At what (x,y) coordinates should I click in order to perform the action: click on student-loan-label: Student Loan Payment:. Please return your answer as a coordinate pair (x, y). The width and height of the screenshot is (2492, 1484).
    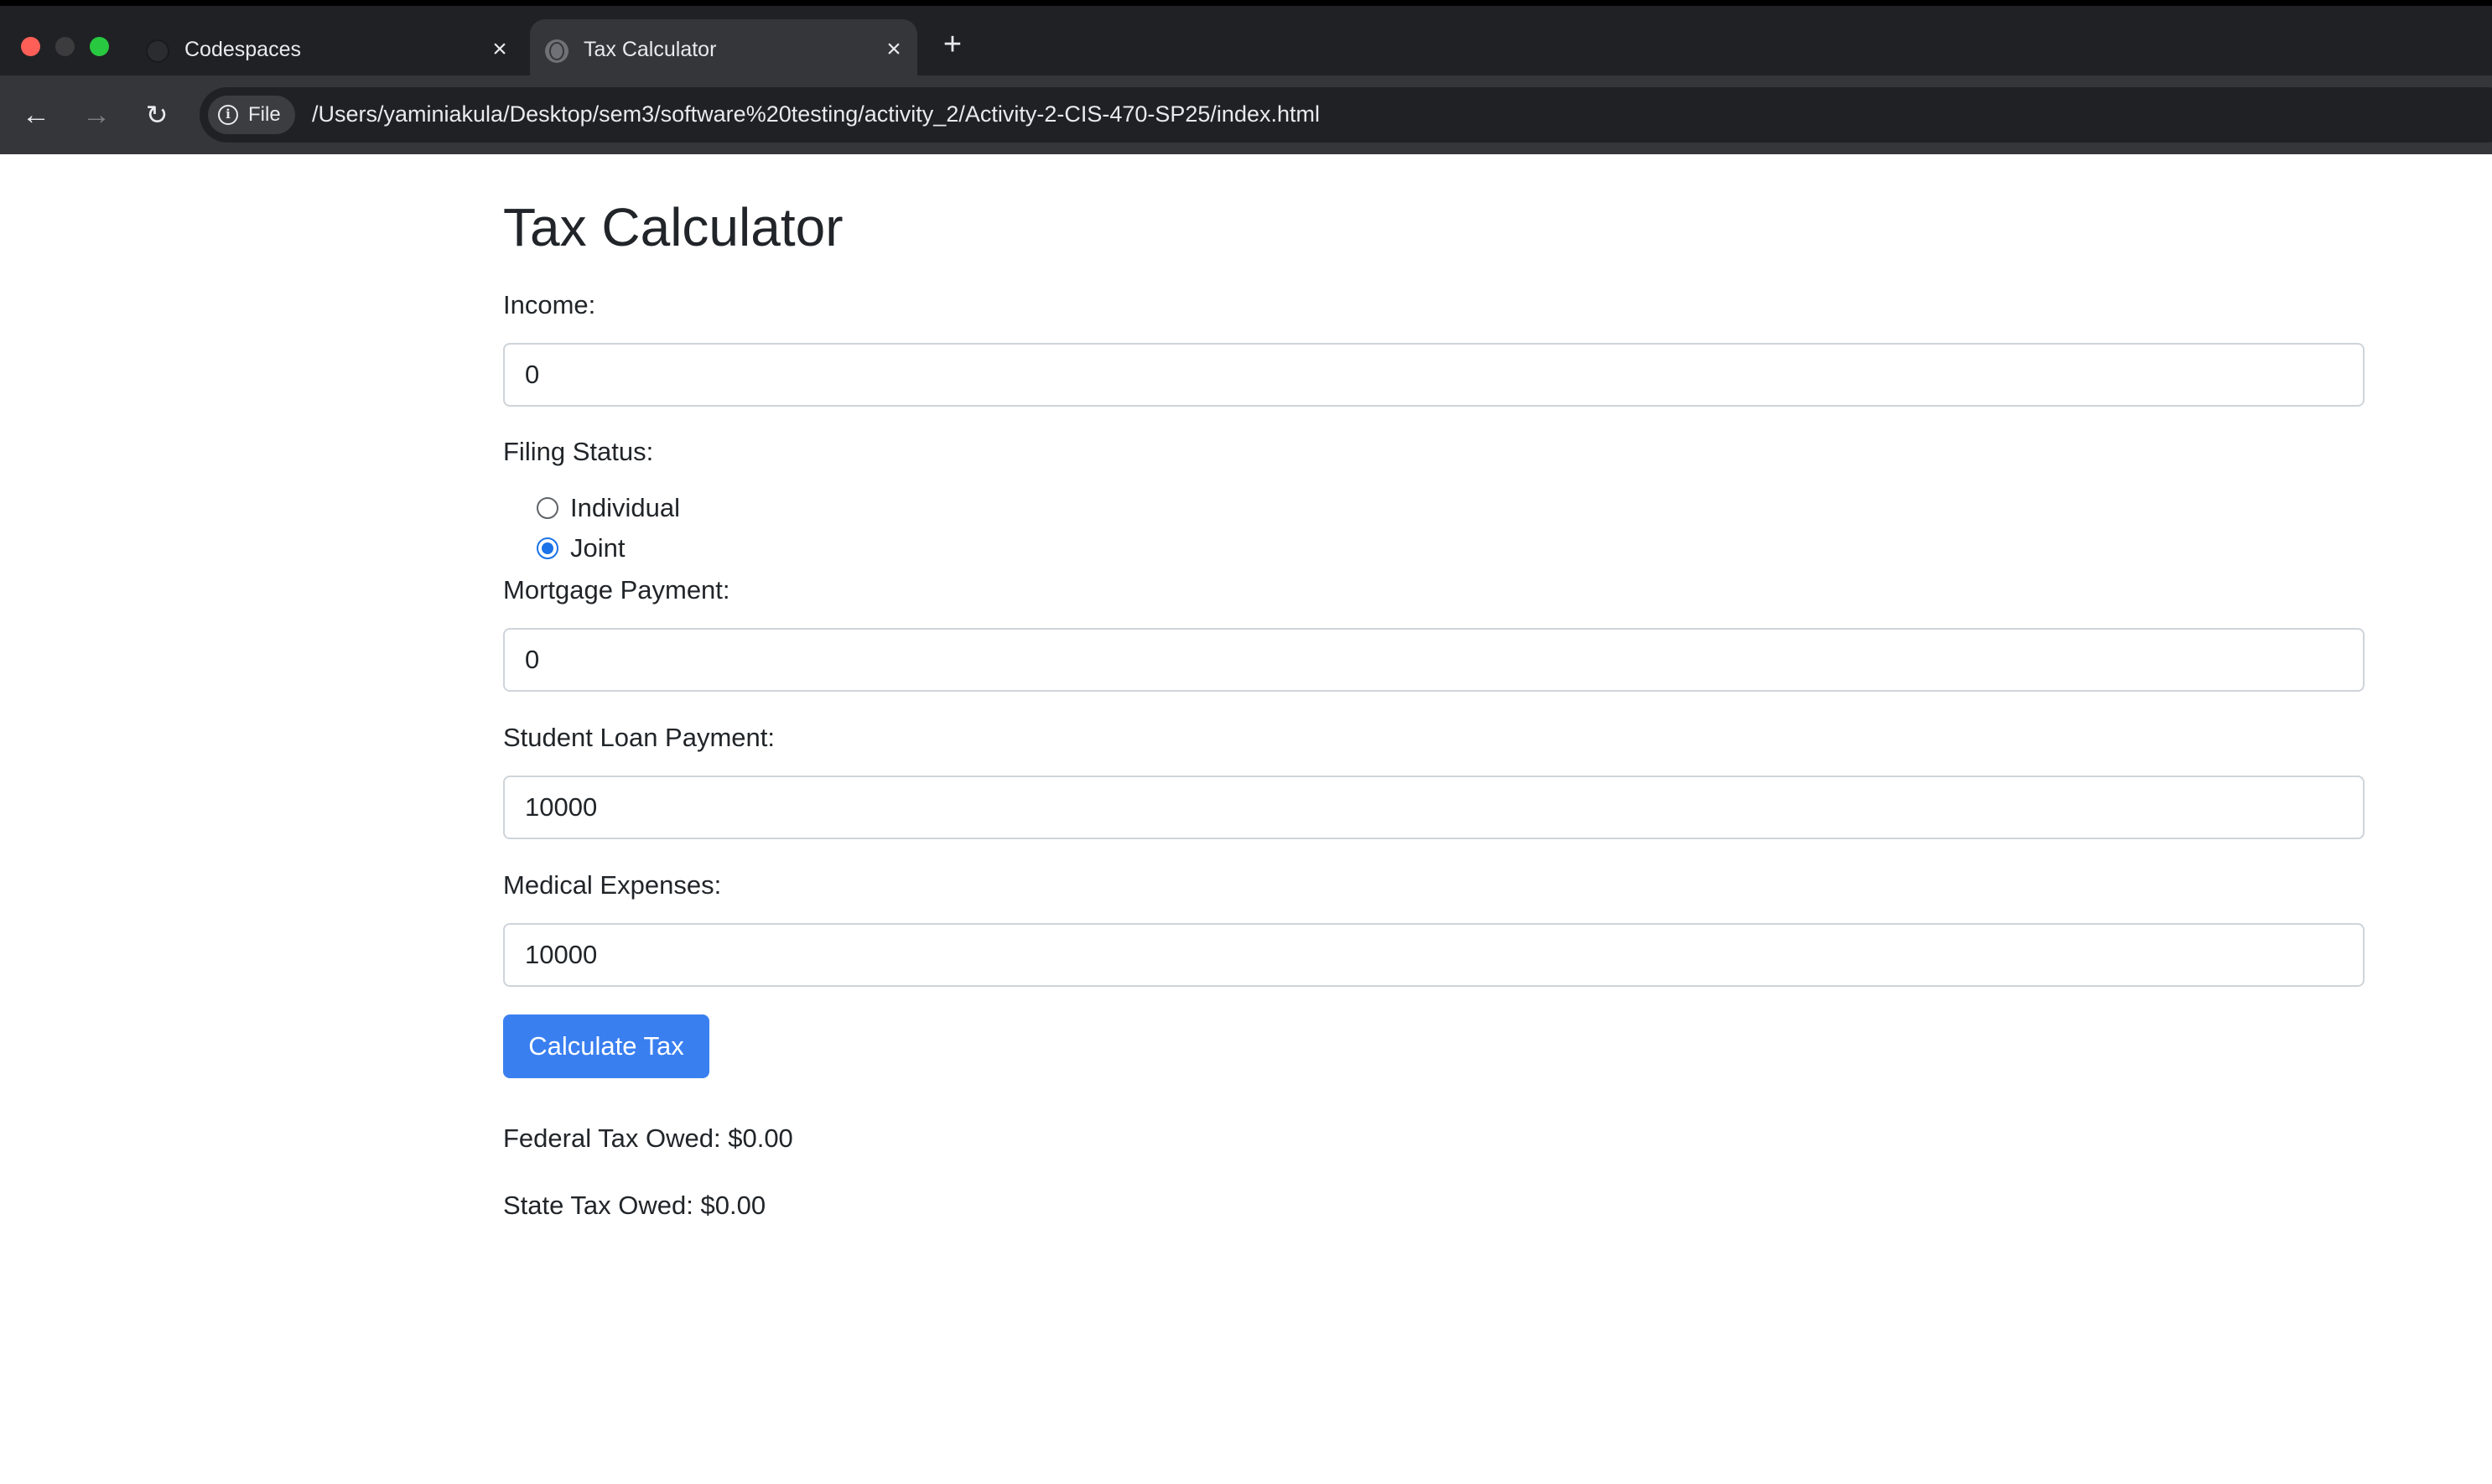
    Looking at the image, I should click on (639, 737).